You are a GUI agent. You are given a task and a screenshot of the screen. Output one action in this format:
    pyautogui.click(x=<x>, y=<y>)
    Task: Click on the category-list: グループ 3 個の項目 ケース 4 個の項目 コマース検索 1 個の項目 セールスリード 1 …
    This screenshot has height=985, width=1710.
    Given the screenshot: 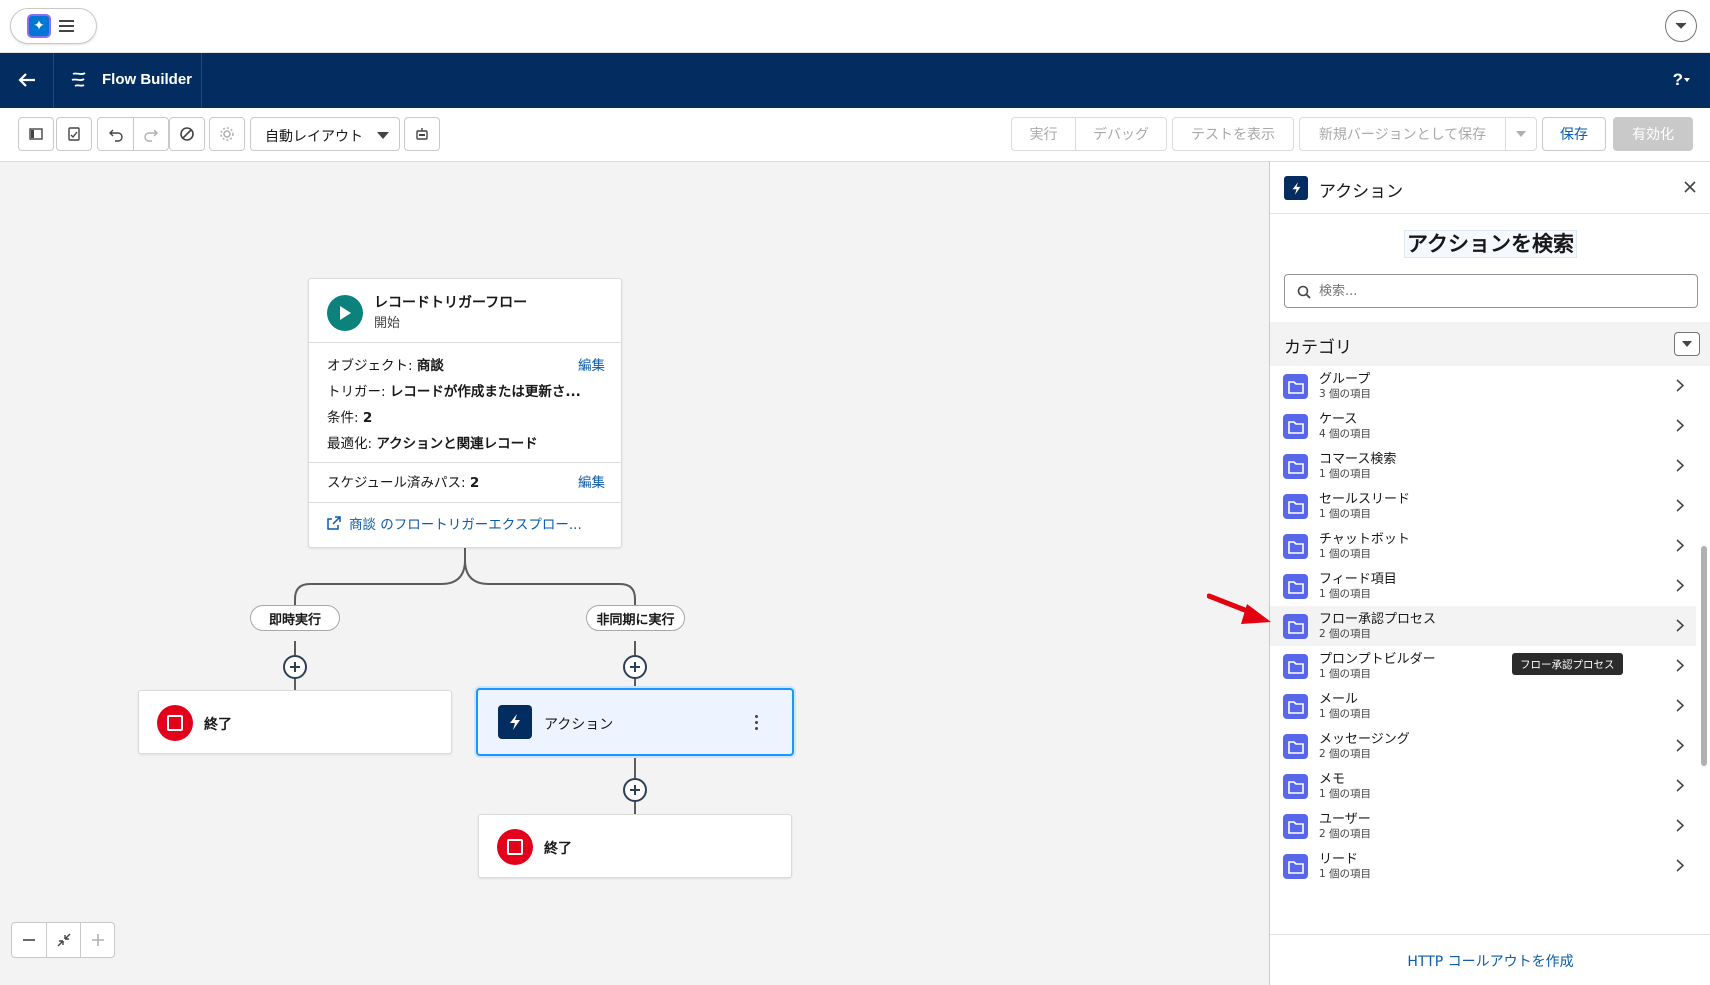 What is the action you would take?
    pyautogui.click(x=1483, y=626)
    